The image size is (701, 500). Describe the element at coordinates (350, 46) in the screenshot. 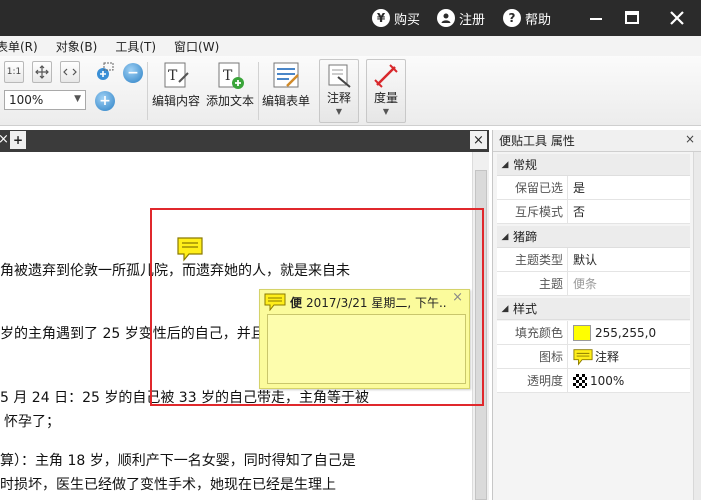

I see `menu-bar: 表单(R) 对象(B) 工具(T) 窗口(W)` at that location.